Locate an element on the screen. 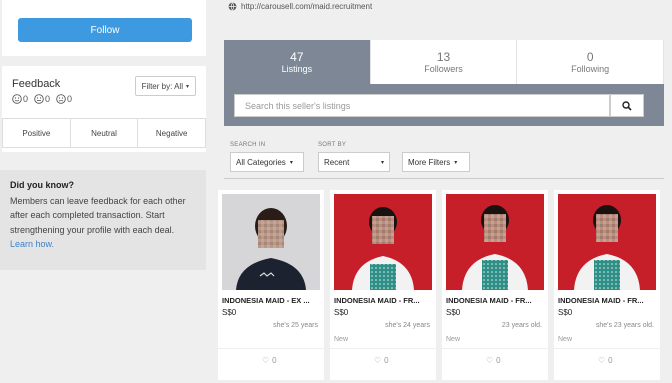 The image size is (672, 383). tab-listings: 47 Listings is located at coordinates (297, 62).